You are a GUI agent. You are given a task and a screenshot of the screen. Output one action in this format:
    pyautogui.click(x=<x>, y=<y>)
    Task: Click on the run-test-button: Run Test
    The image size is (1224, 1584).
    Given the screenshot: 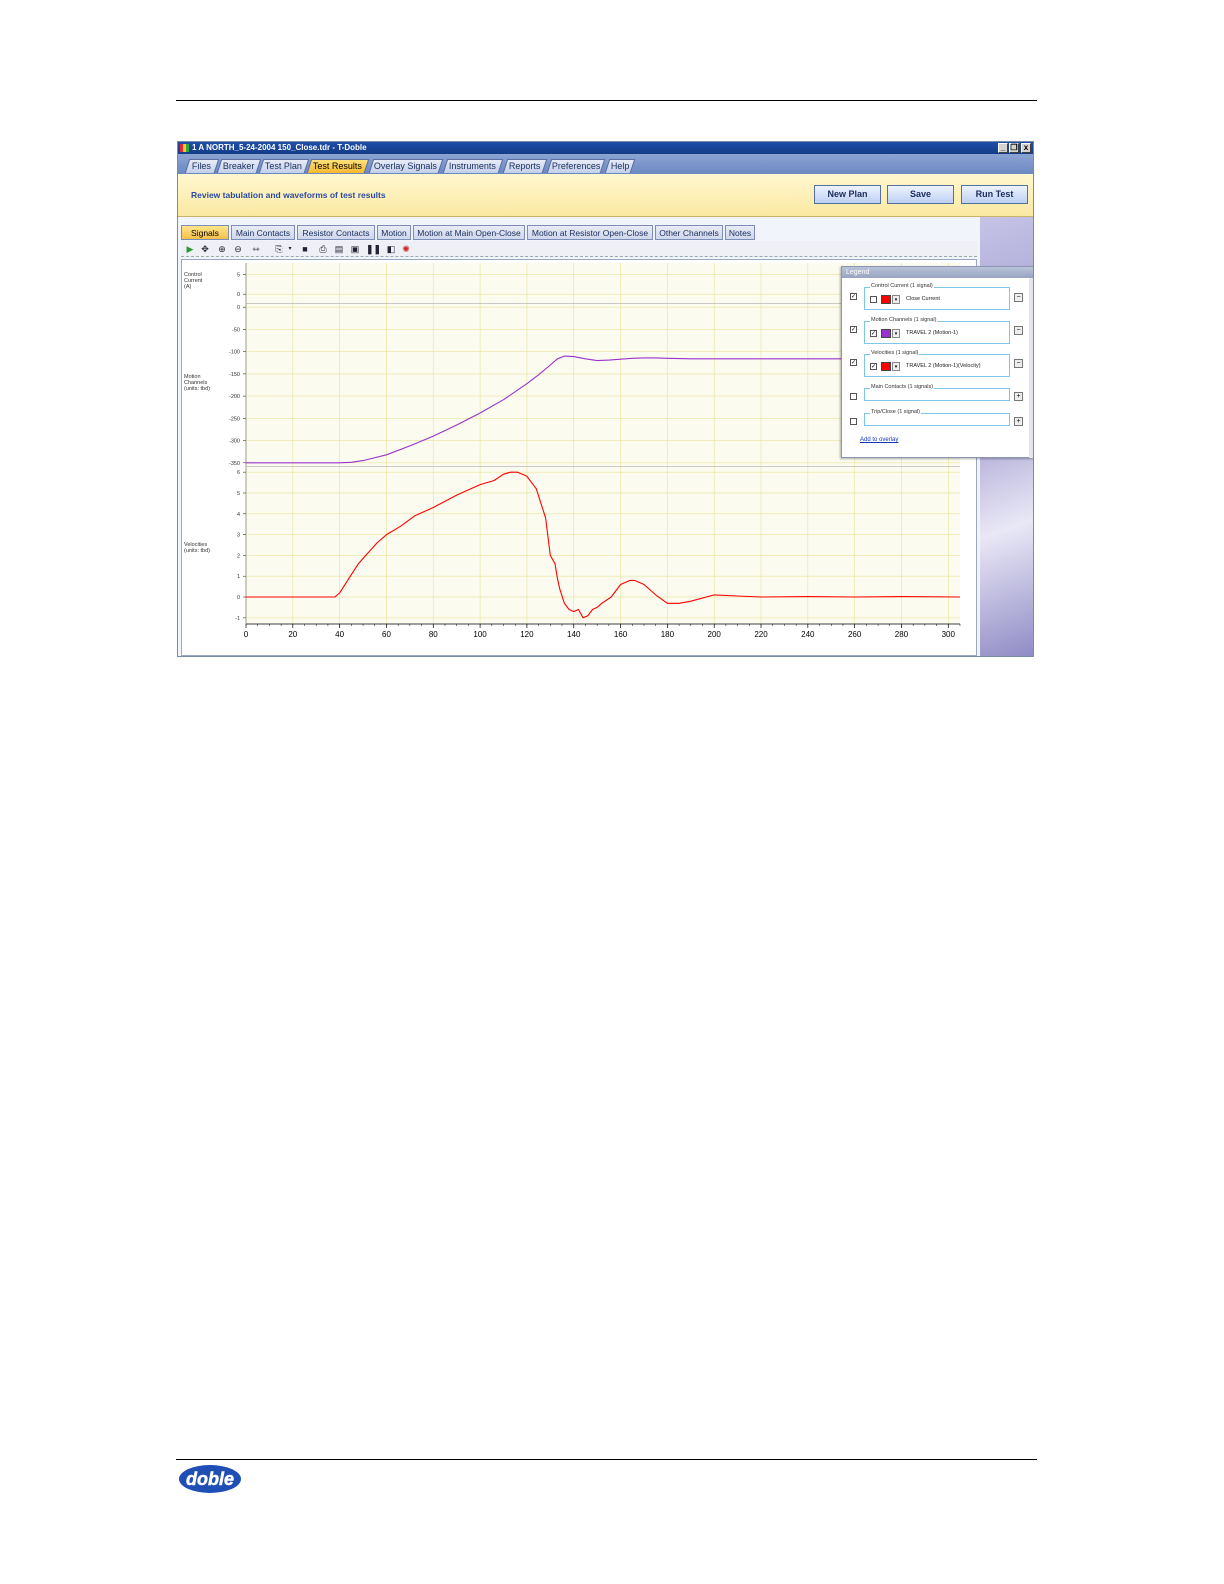 What is the action you would take?
    pyautogui.click(x=994, y=194)
    